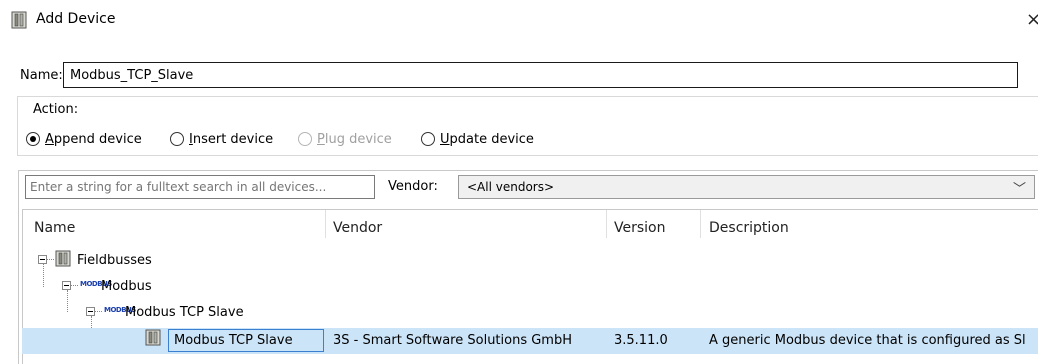 This screenshot has width=1038, height=364. I want to click on action-legend: Action:, so click(56, 109).